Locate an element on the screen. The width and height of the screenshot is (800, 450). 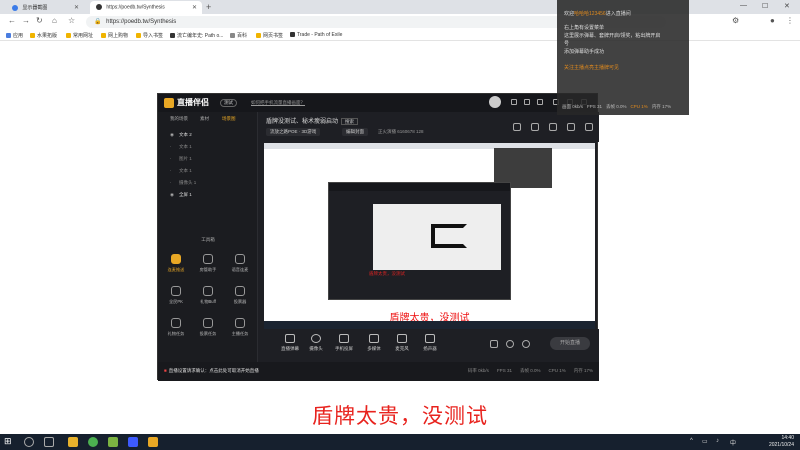
microphone-button: 麦克风 is located at coordinates (402, 343).